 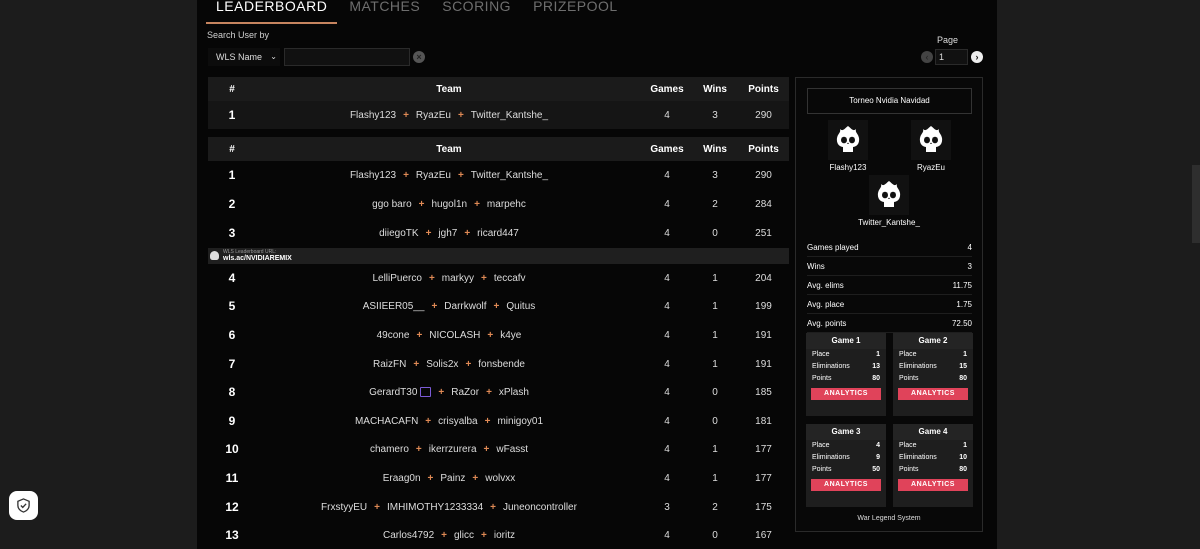 What do you see at coordinates (257, 258) in the screenshot?
I see `wls-url: wls.ac/NVIDIAREMIX` at bounding box center [257, 258].